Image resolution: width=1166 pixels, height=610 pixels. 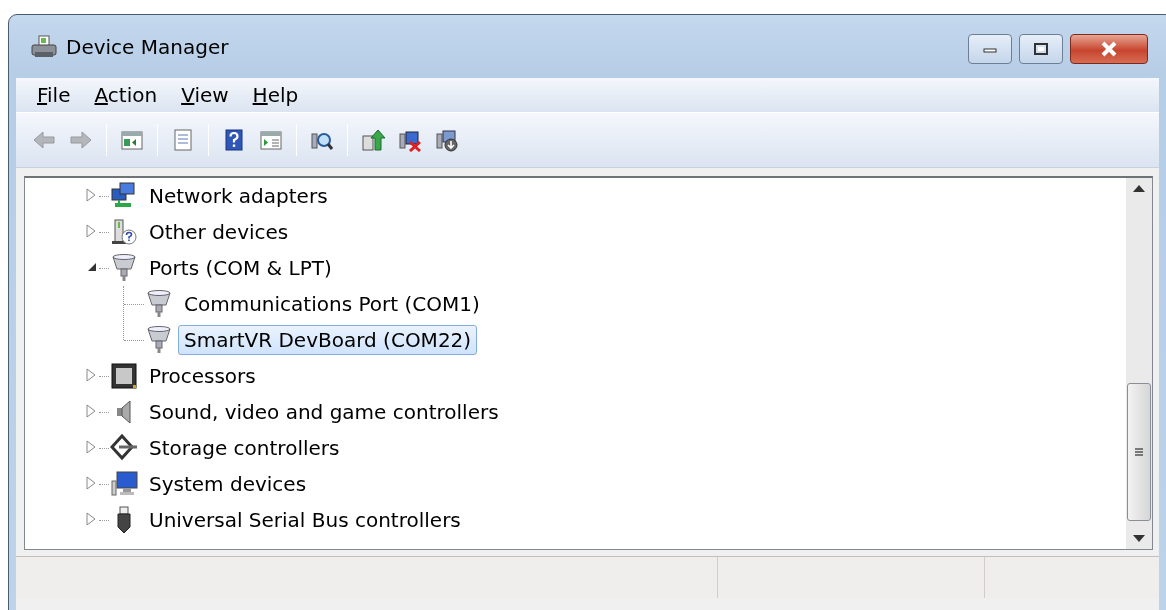 What do you see at coordinates (1139, 452) in the screenshot?
I see `scroll-thumb` at bounding box center [1139, 452].